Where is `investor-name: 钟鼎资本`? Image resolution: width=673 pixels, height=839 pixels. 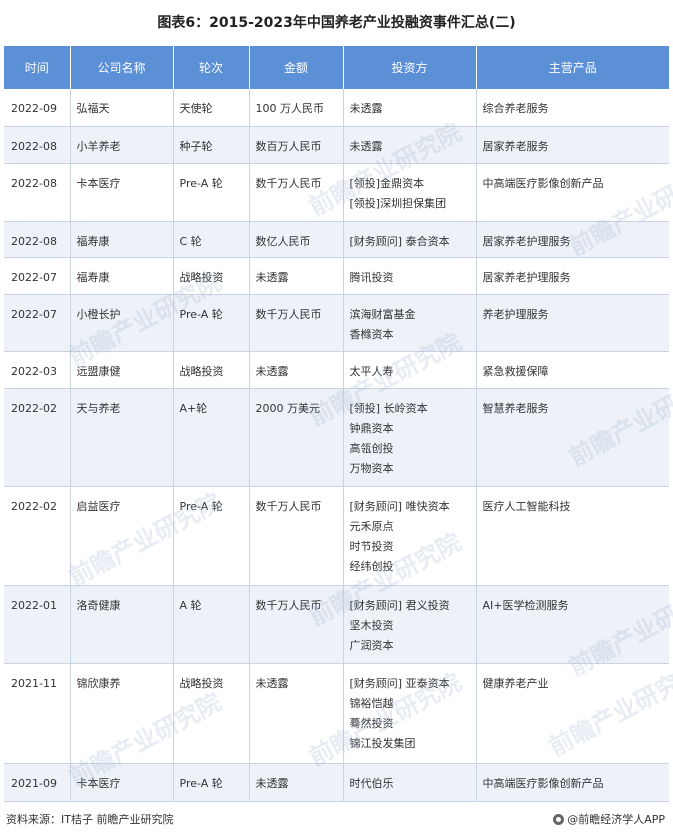
investor-name: 钟鼎资本 is located at coordinates (371, 428).